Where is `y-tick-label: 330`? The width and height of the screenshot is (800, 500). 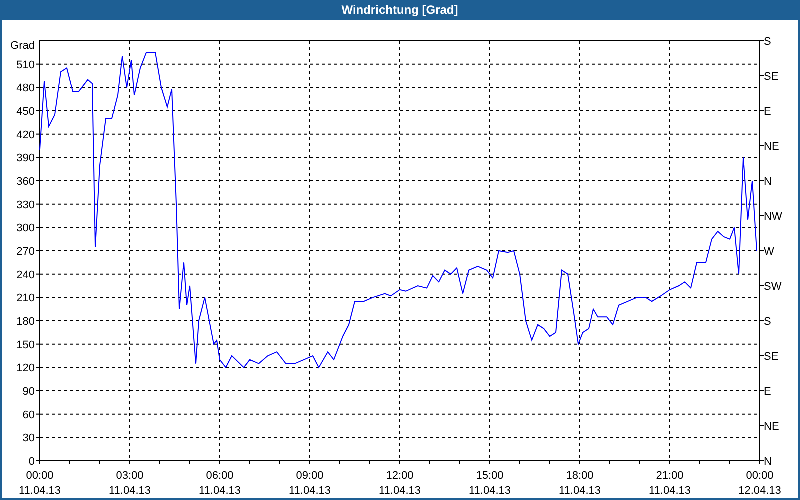 y-tick-label: 330 is located at coordinates (25, 205).